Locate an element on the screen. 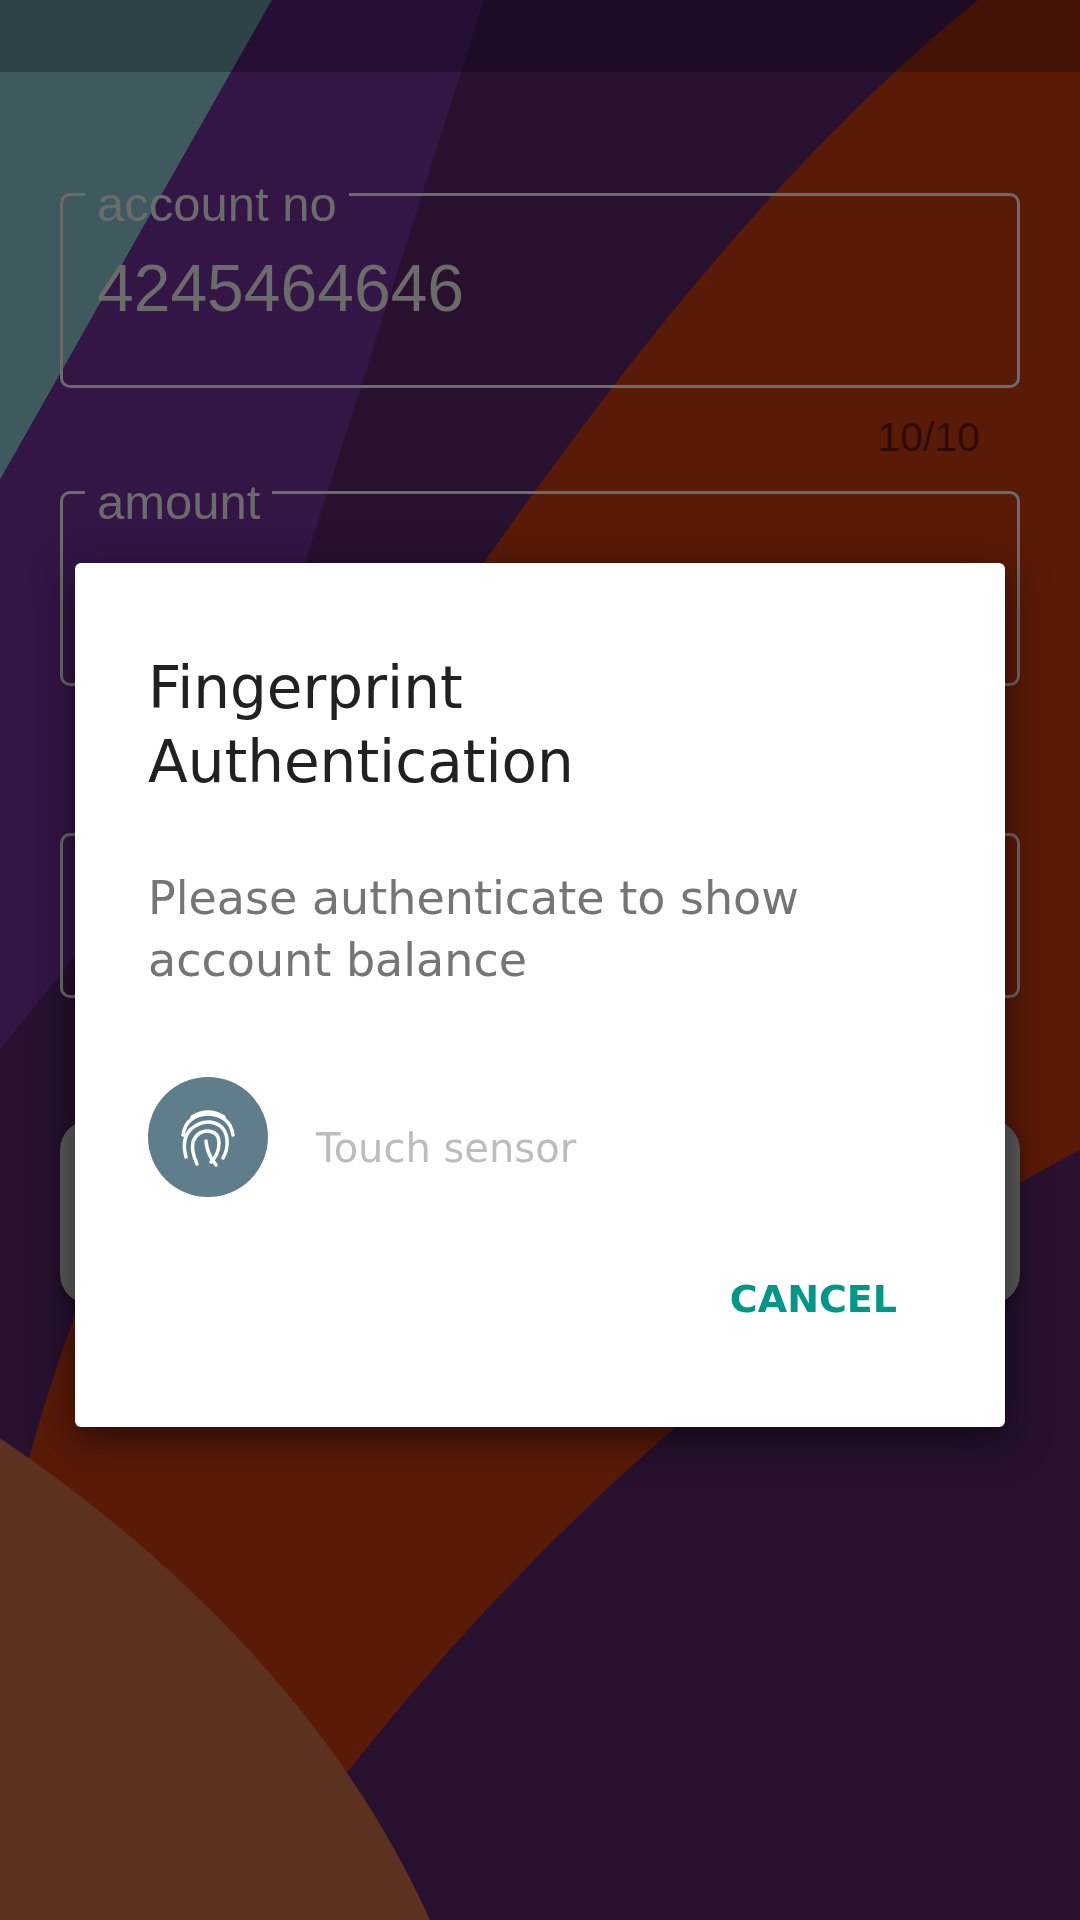 The image size is (1080, 1920). dialog-message: Please authenticate to show account balance is located at coordinates (474, 929).